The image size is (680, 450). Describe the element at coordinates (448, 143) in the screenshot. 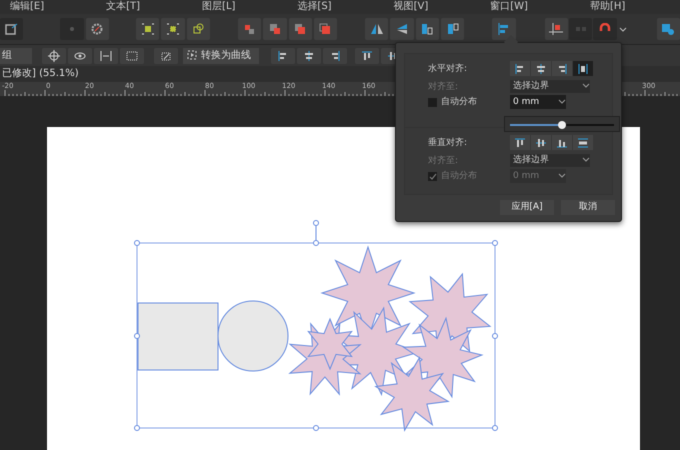

I see `section-label: 垂直对齐:` at that location.